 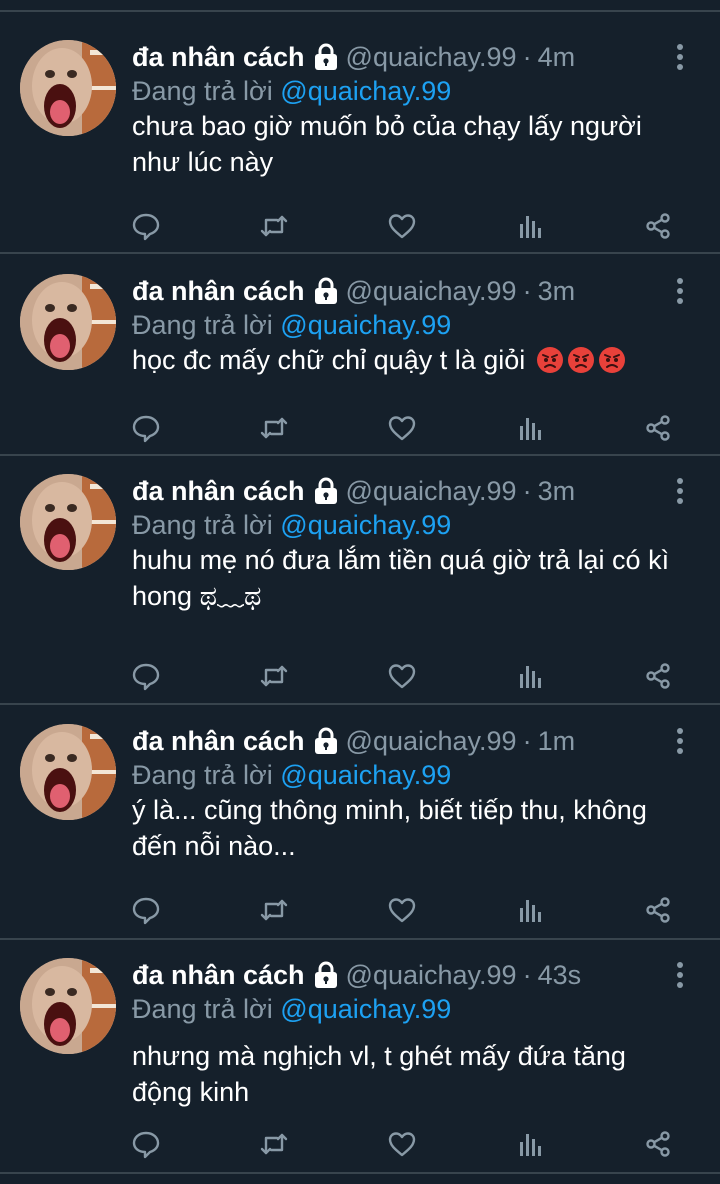 I want to click on timestamp: 43s, so click(x=560, y=975).